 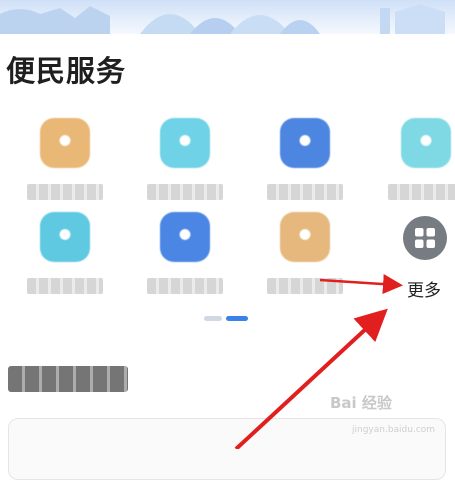 I want to click on section-title: 便民服务, so click(x=66, y=71).